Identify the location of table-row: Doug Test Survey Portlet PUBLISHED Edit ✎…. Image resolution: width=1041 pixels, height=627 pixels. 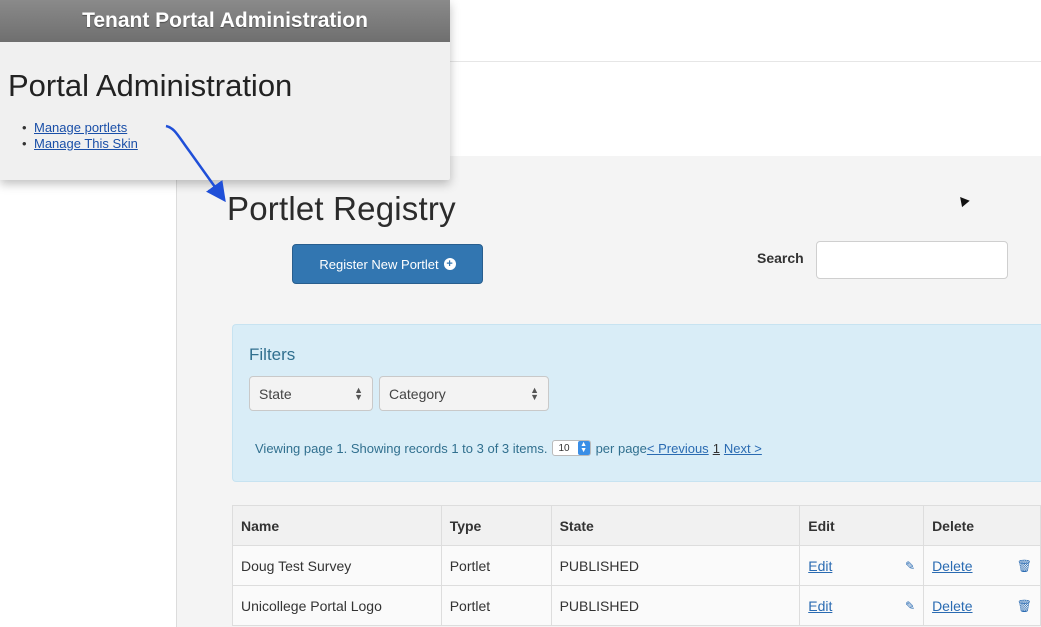
(636, 565).